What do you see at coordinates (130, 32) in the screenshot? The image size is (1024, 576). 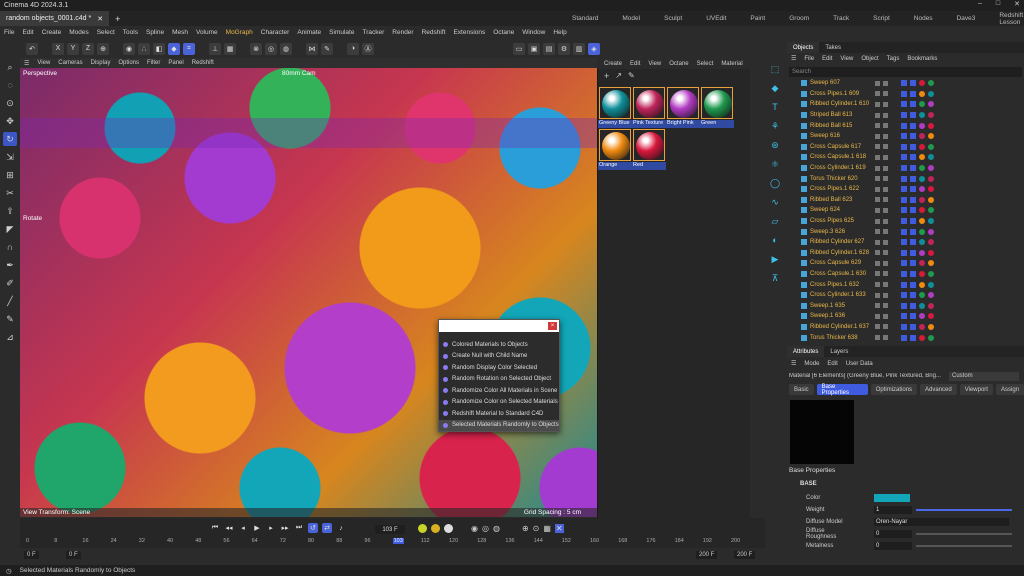 I see `menu-item: Tools` at bounding box center [130, 32].